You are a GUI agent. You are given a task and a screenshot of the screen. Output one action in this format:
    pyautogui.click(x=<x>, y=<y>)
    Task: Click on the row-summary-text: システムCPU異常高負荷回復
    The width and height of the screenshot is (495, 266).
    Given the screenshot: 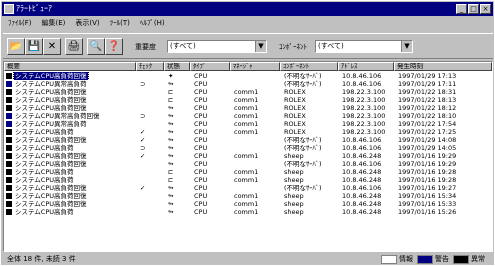 What is the action you would take?
    pyautogui.click(x=57, y=116)
    